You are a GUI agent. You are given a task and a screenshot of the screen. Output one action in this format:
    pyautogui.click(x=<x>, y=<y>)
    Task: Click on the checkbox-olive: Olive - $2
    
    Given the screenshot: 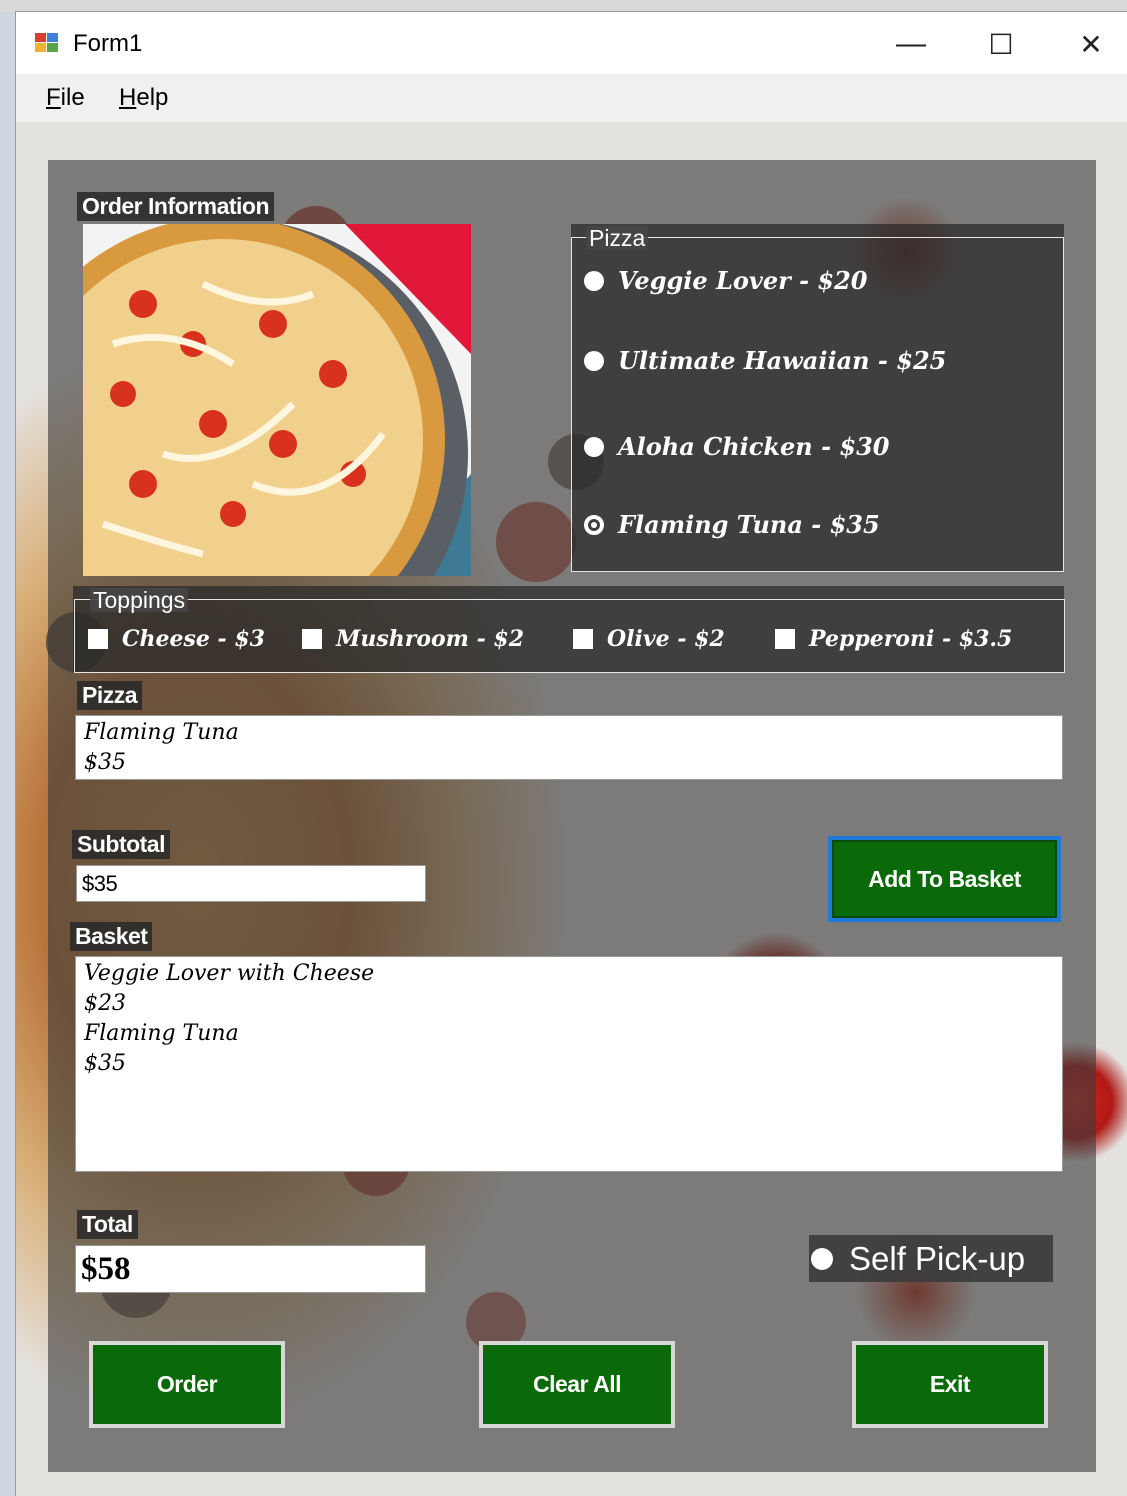 What is the action you would take?
    pyautogui.click(x=649, y=639)
    